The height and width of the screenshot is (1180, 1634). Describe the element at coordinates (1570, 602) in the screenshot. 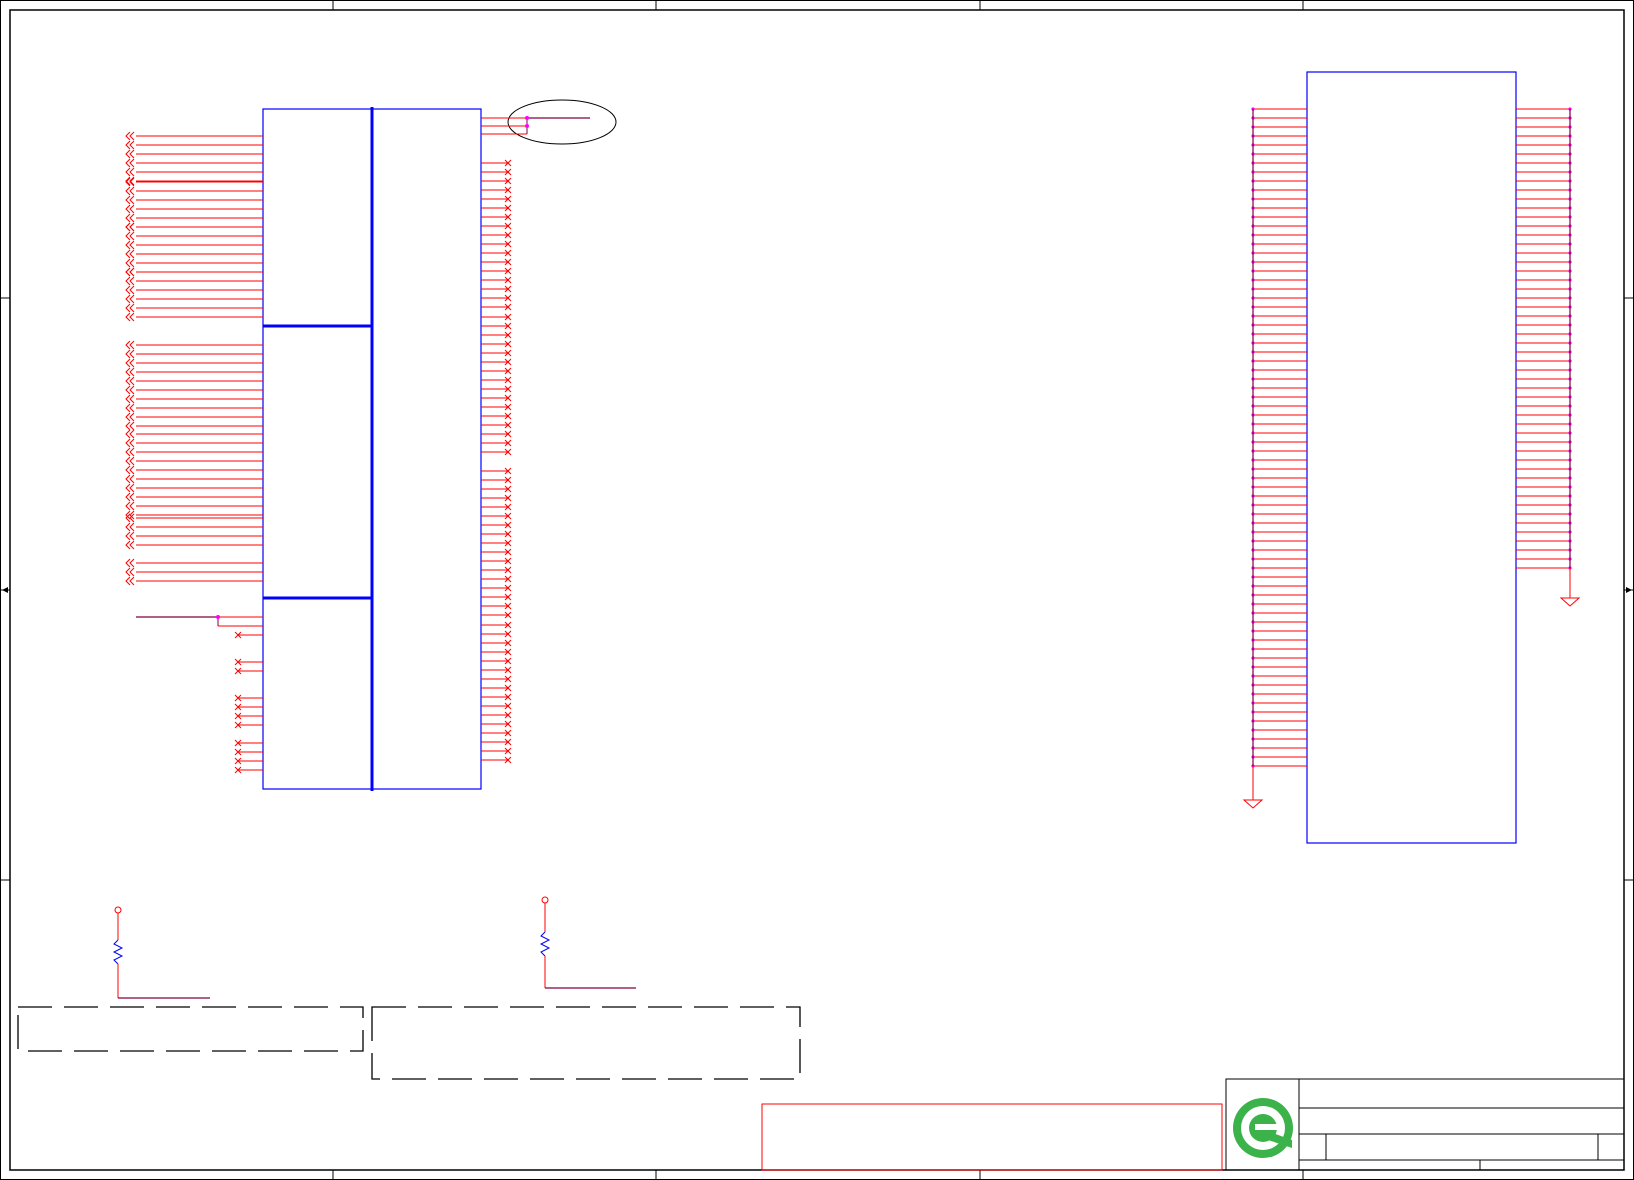

I see `ground-icon` at that location.